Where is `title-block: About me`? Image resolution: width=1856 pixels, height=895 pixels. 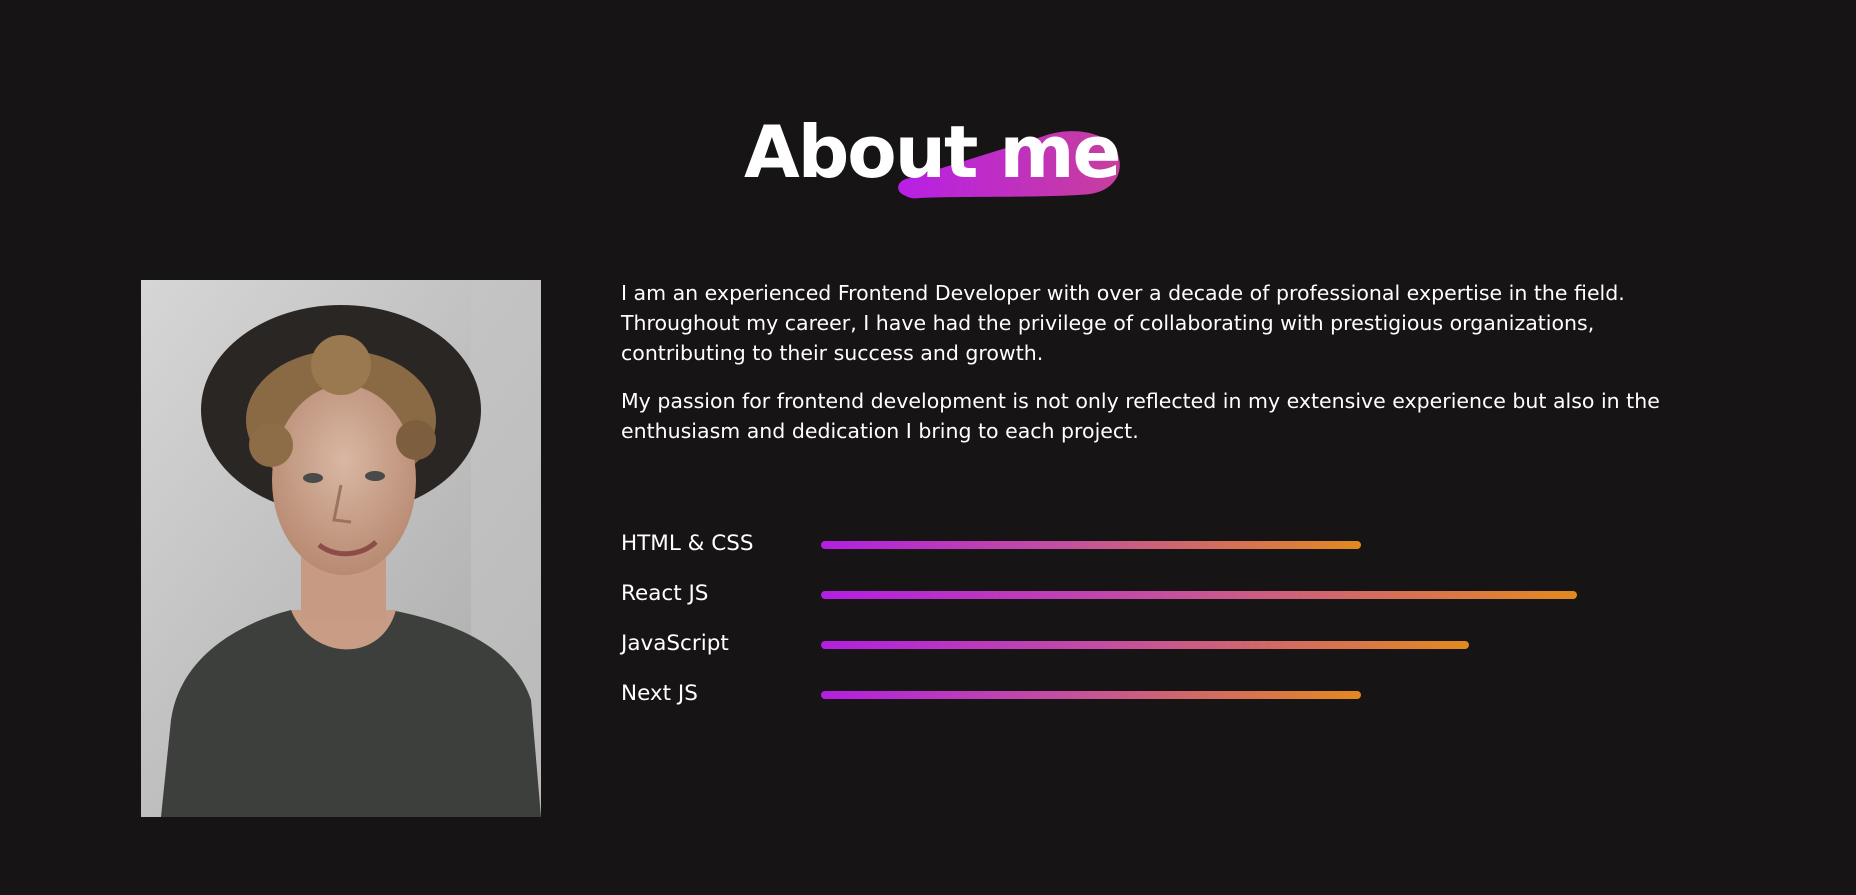 title-block: About me is located at coordinates (944, 154).